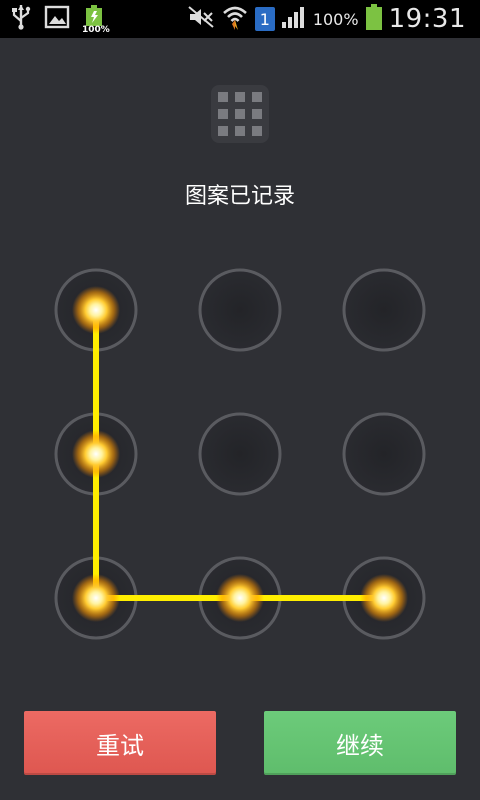 This screenshot has width=480, height=800. Describe the element at coordinates (240, 598) in the screenshot. I see `pattern-dot-8-active` at that location.